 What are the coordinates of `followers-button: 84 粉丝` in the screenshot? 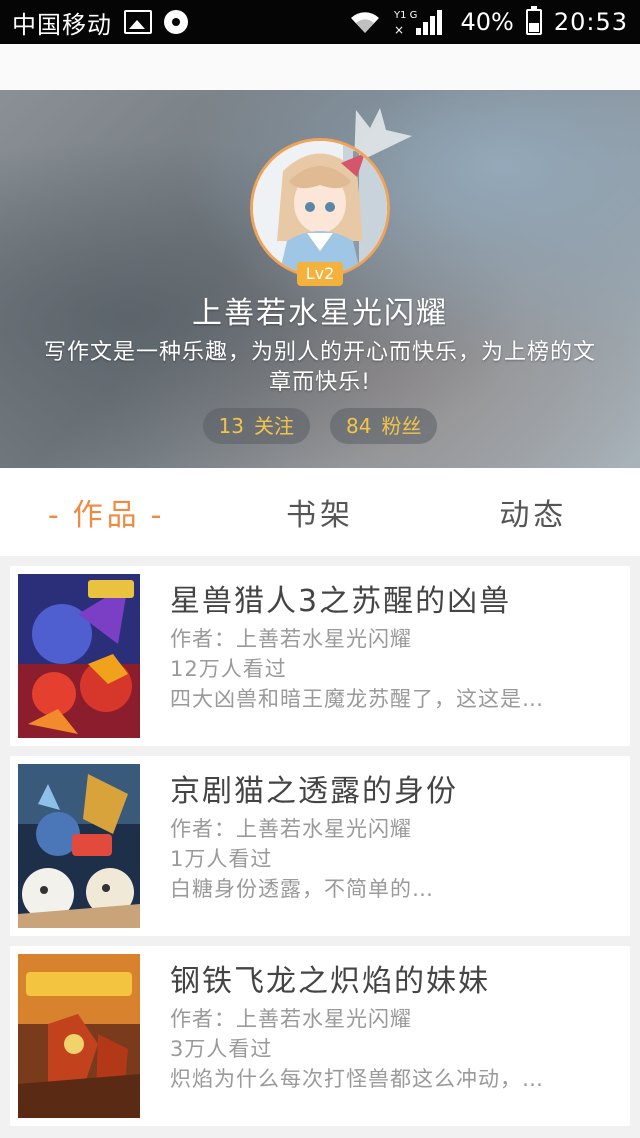 It's located at (384, 426).